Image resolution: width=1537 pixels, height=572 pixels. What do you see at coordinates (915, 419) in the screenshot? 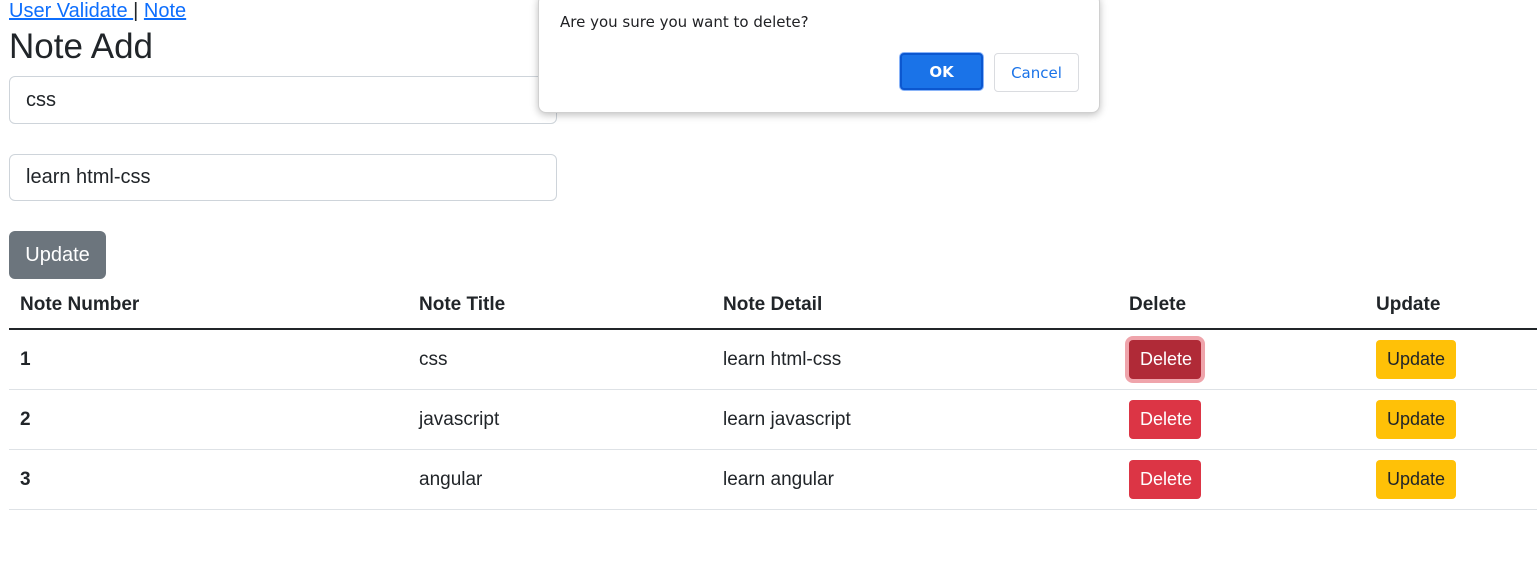
I see `note-detail-cell: learn javascript` at bounding box center [915, 419].